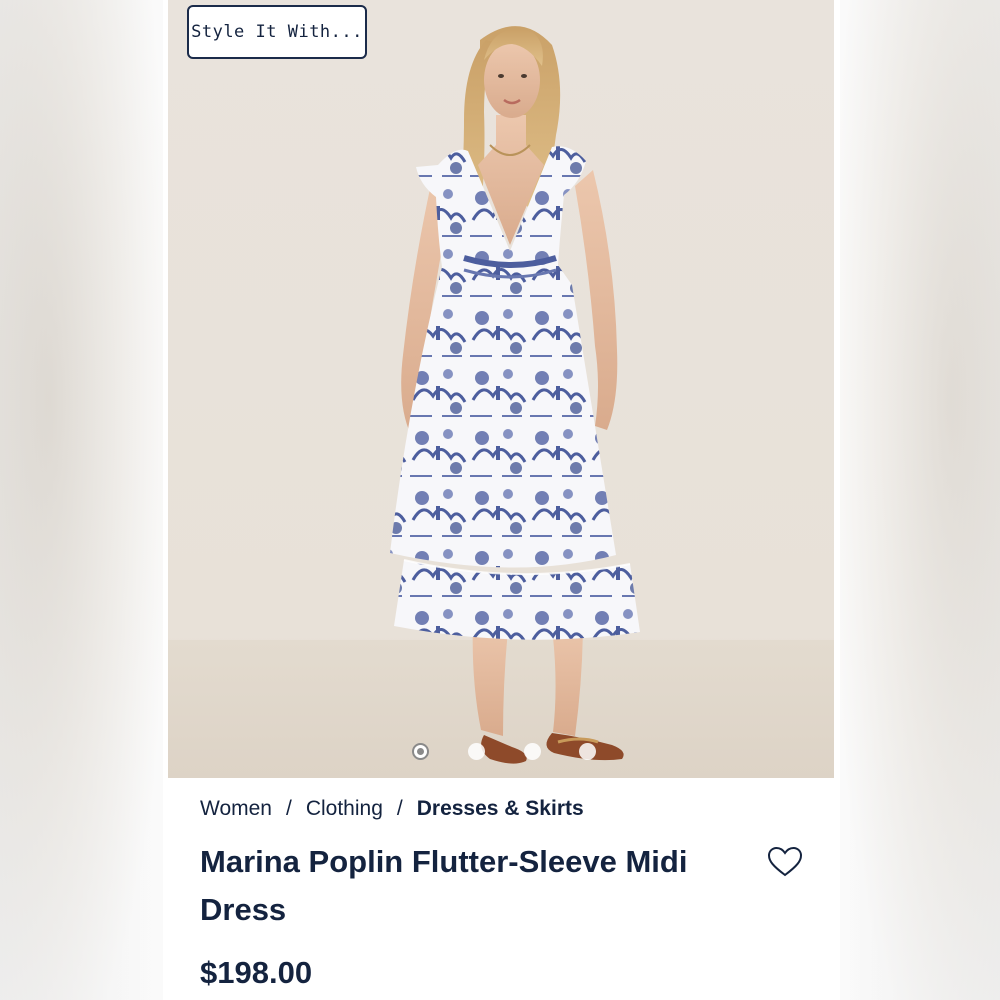 This screenshot has height=1000, width=1000. Describe the element at coordinates (501, 753) in the screenshot. I see `carousel-pagination` at that location.